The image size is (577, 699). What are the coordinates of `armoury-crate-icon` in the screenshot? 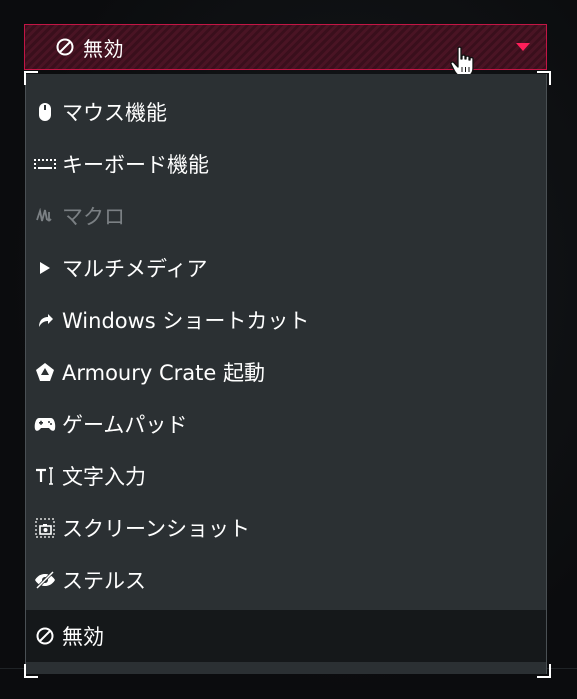 It's located at (45, 372).